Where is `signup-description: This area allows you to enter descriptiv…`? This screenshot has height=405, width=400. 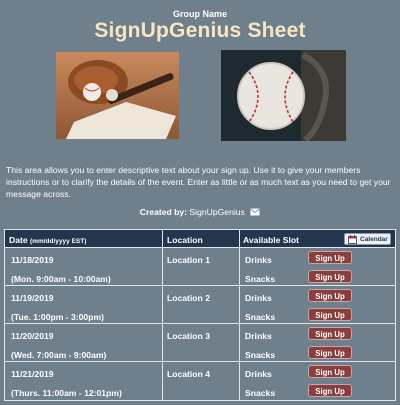
signup-description: This area allows you to enter descriptiv… is located at coordinates (198, 182).